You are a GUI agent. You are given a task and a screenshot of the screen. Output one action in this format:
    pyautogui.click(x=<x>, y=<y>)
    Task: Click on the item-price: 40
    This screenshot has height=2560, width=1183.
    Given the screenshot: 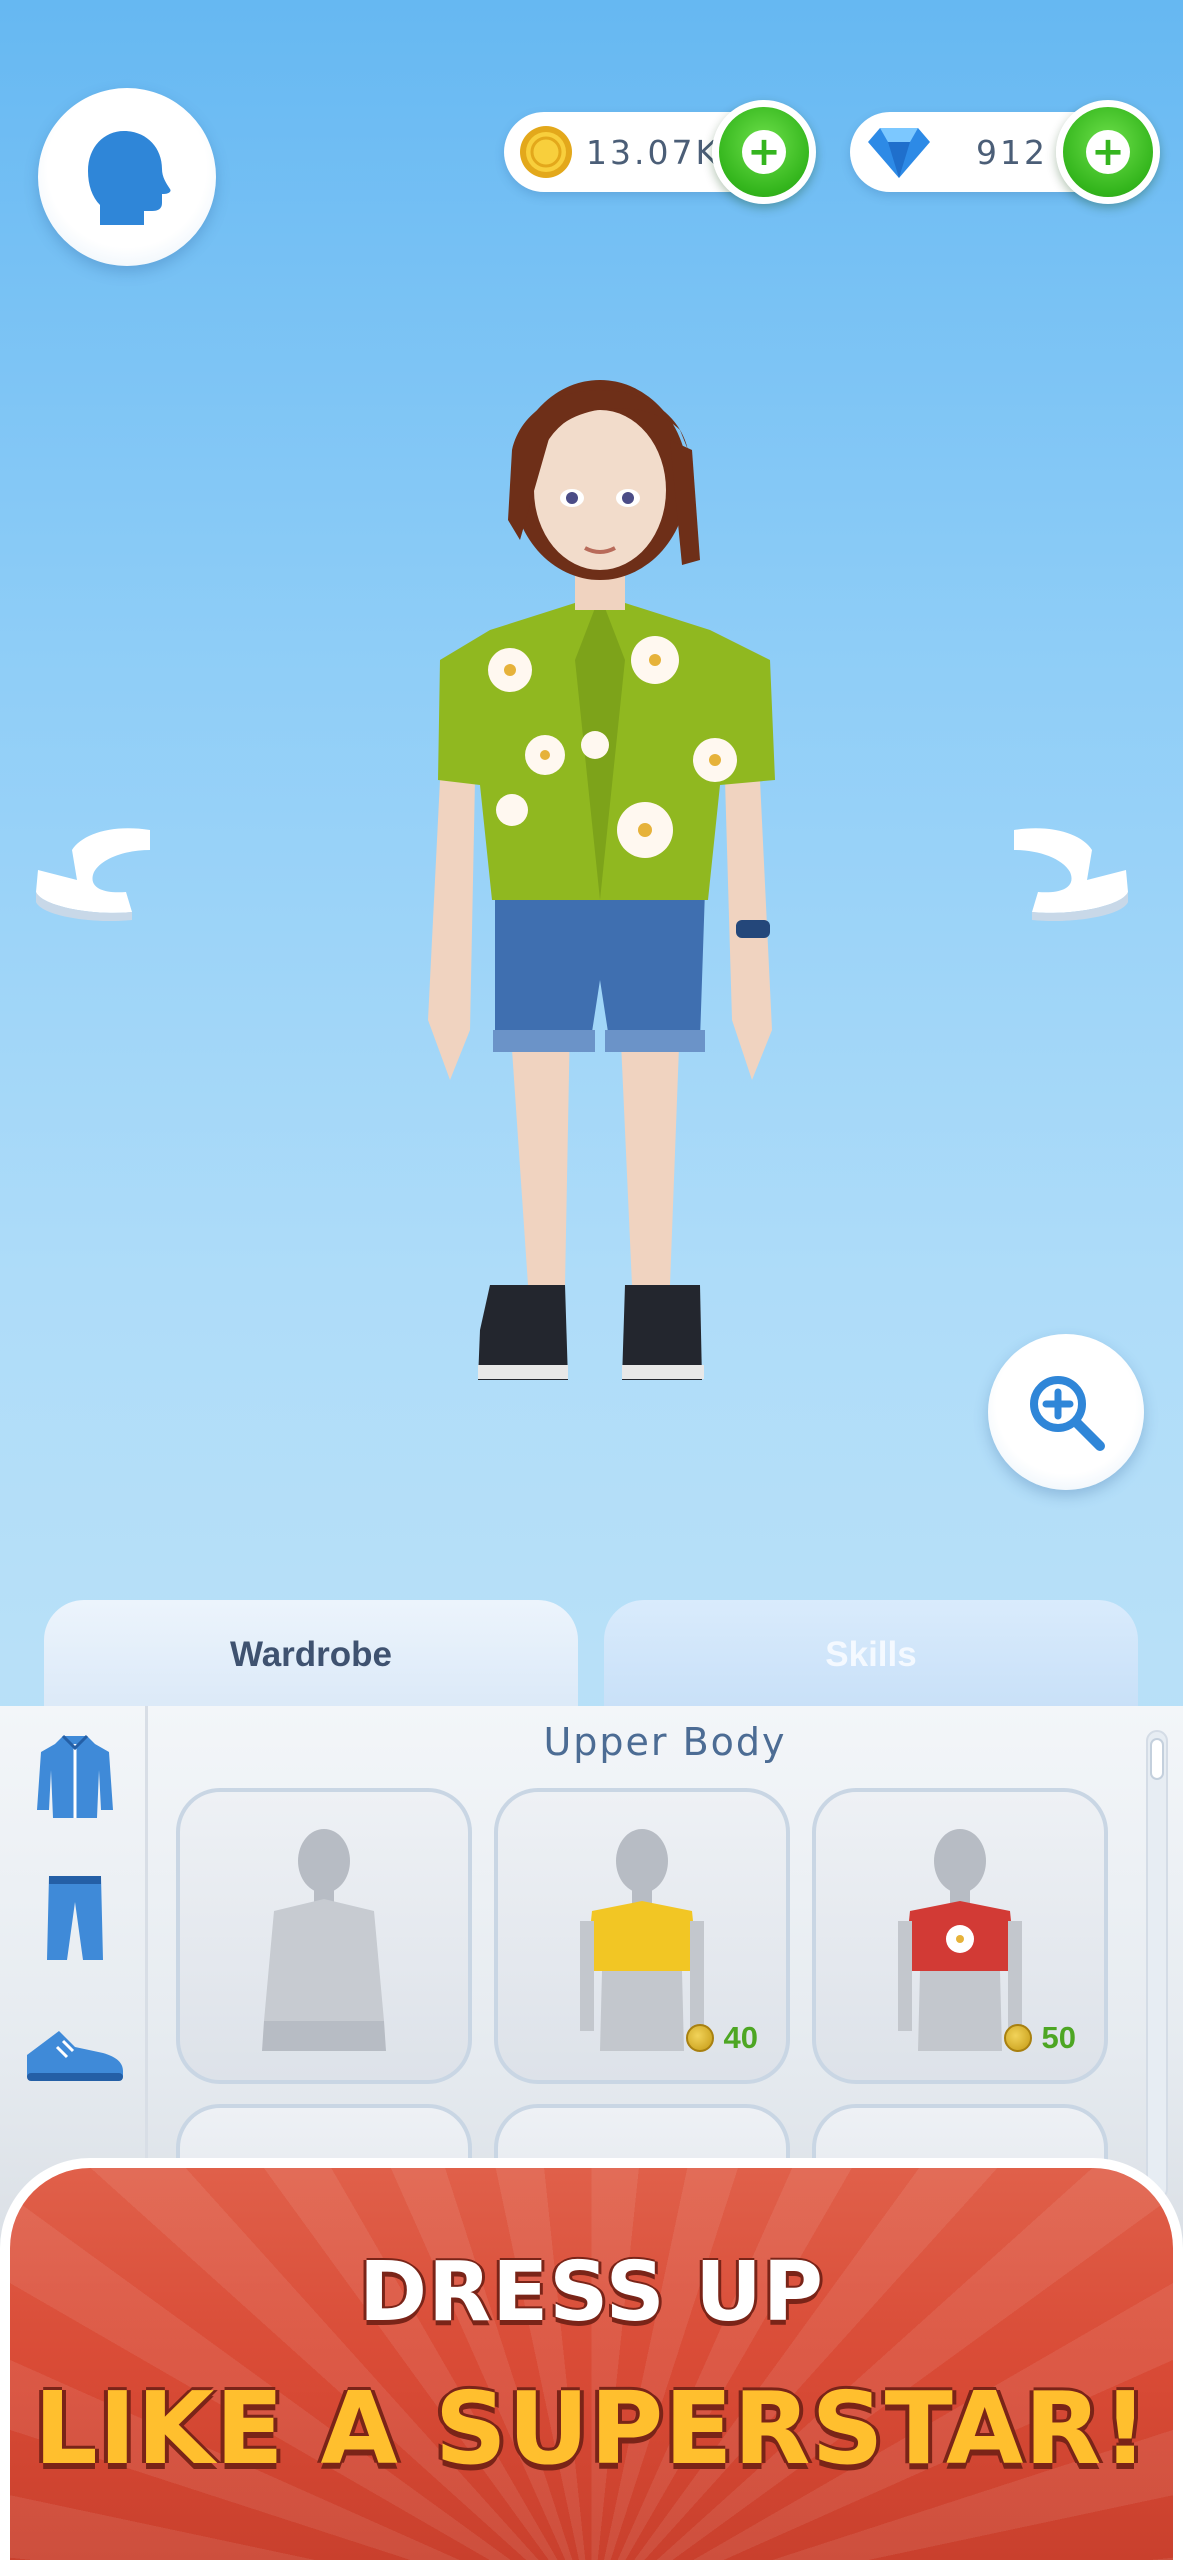 What is the action you would take?
    pyautogui.click(x=721, y=2038)
    